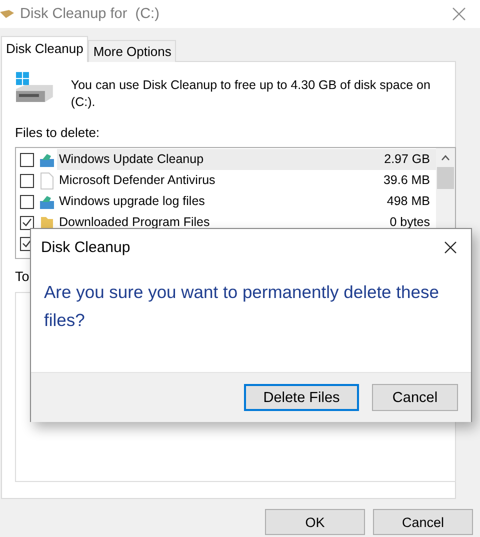 This screenshot has height=537, width=480. I want to click on window-title: Disk Cleanup for (C:), so click(90, 14).